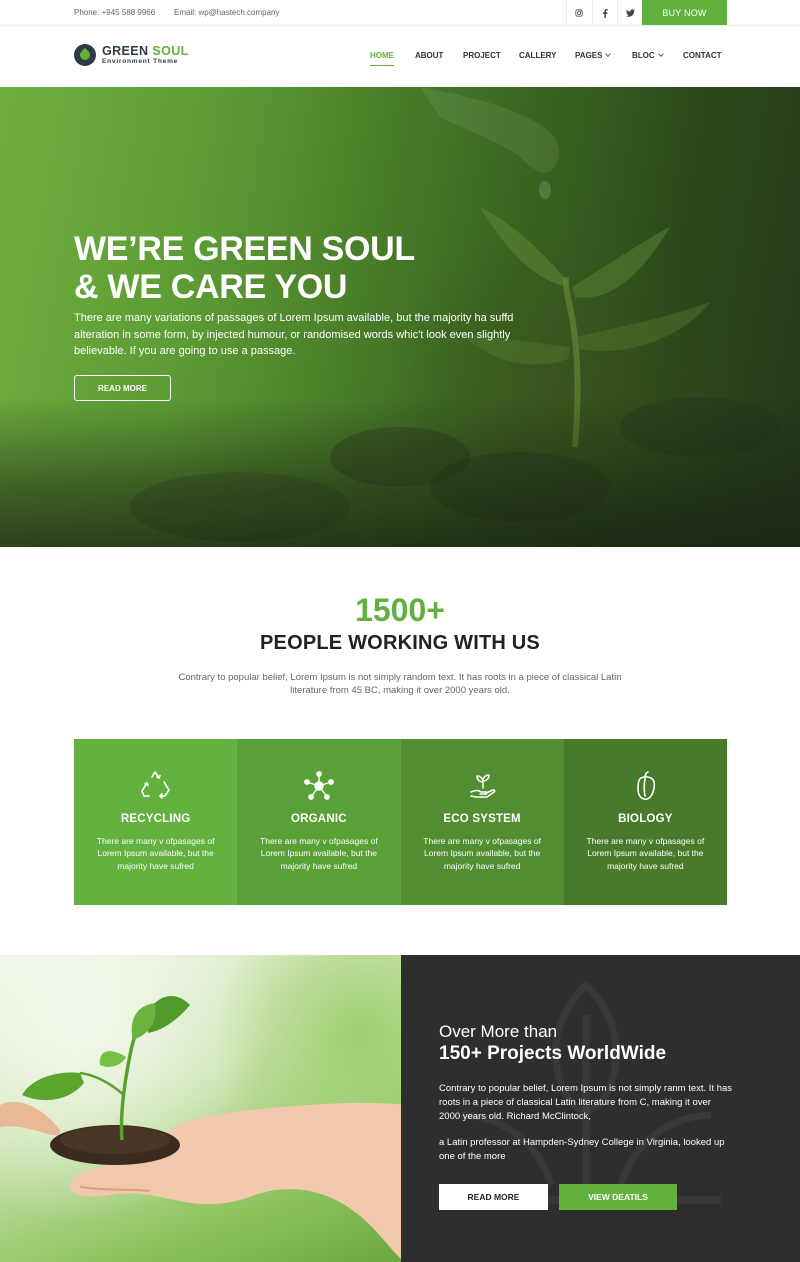  Describe the element at coordinates (125, 50) in the screenshot. I see `logo-name-part1: GREEN` at that location.